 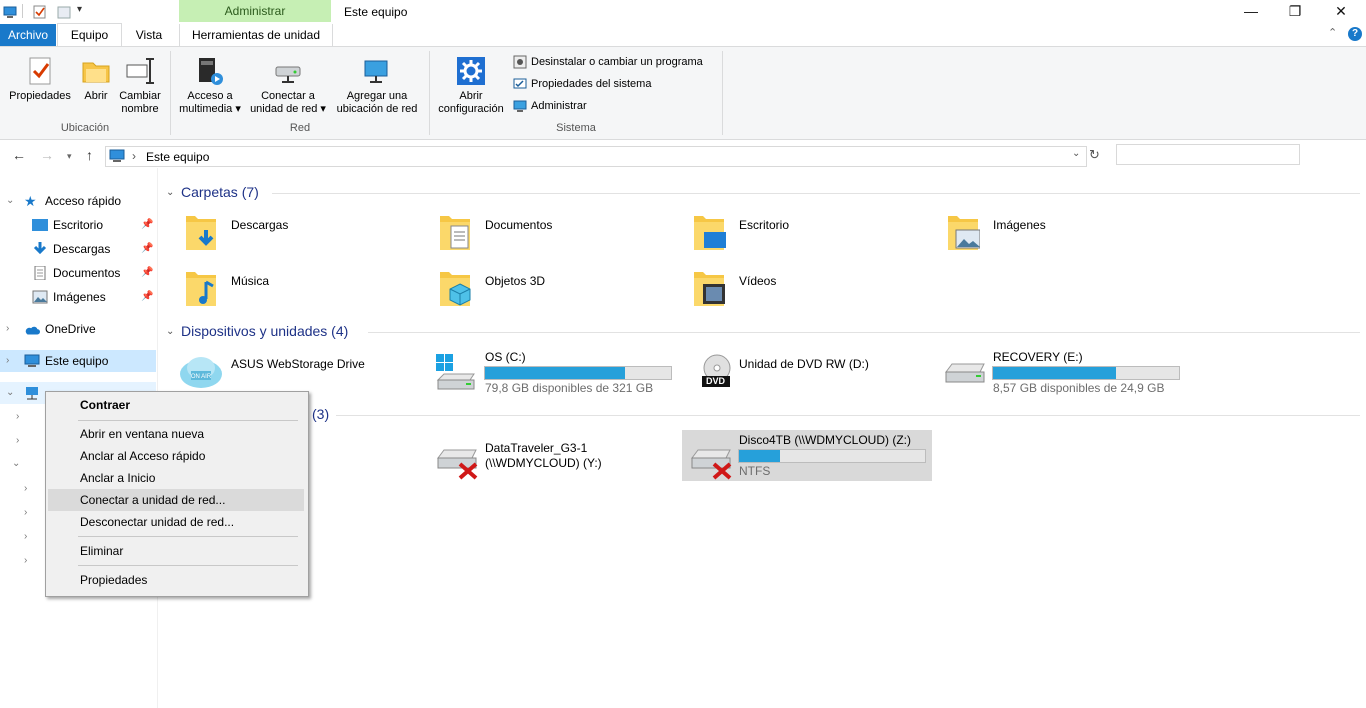 I want to click on section-ubicaciones-red-count: (3), so click(x=320, y=414).